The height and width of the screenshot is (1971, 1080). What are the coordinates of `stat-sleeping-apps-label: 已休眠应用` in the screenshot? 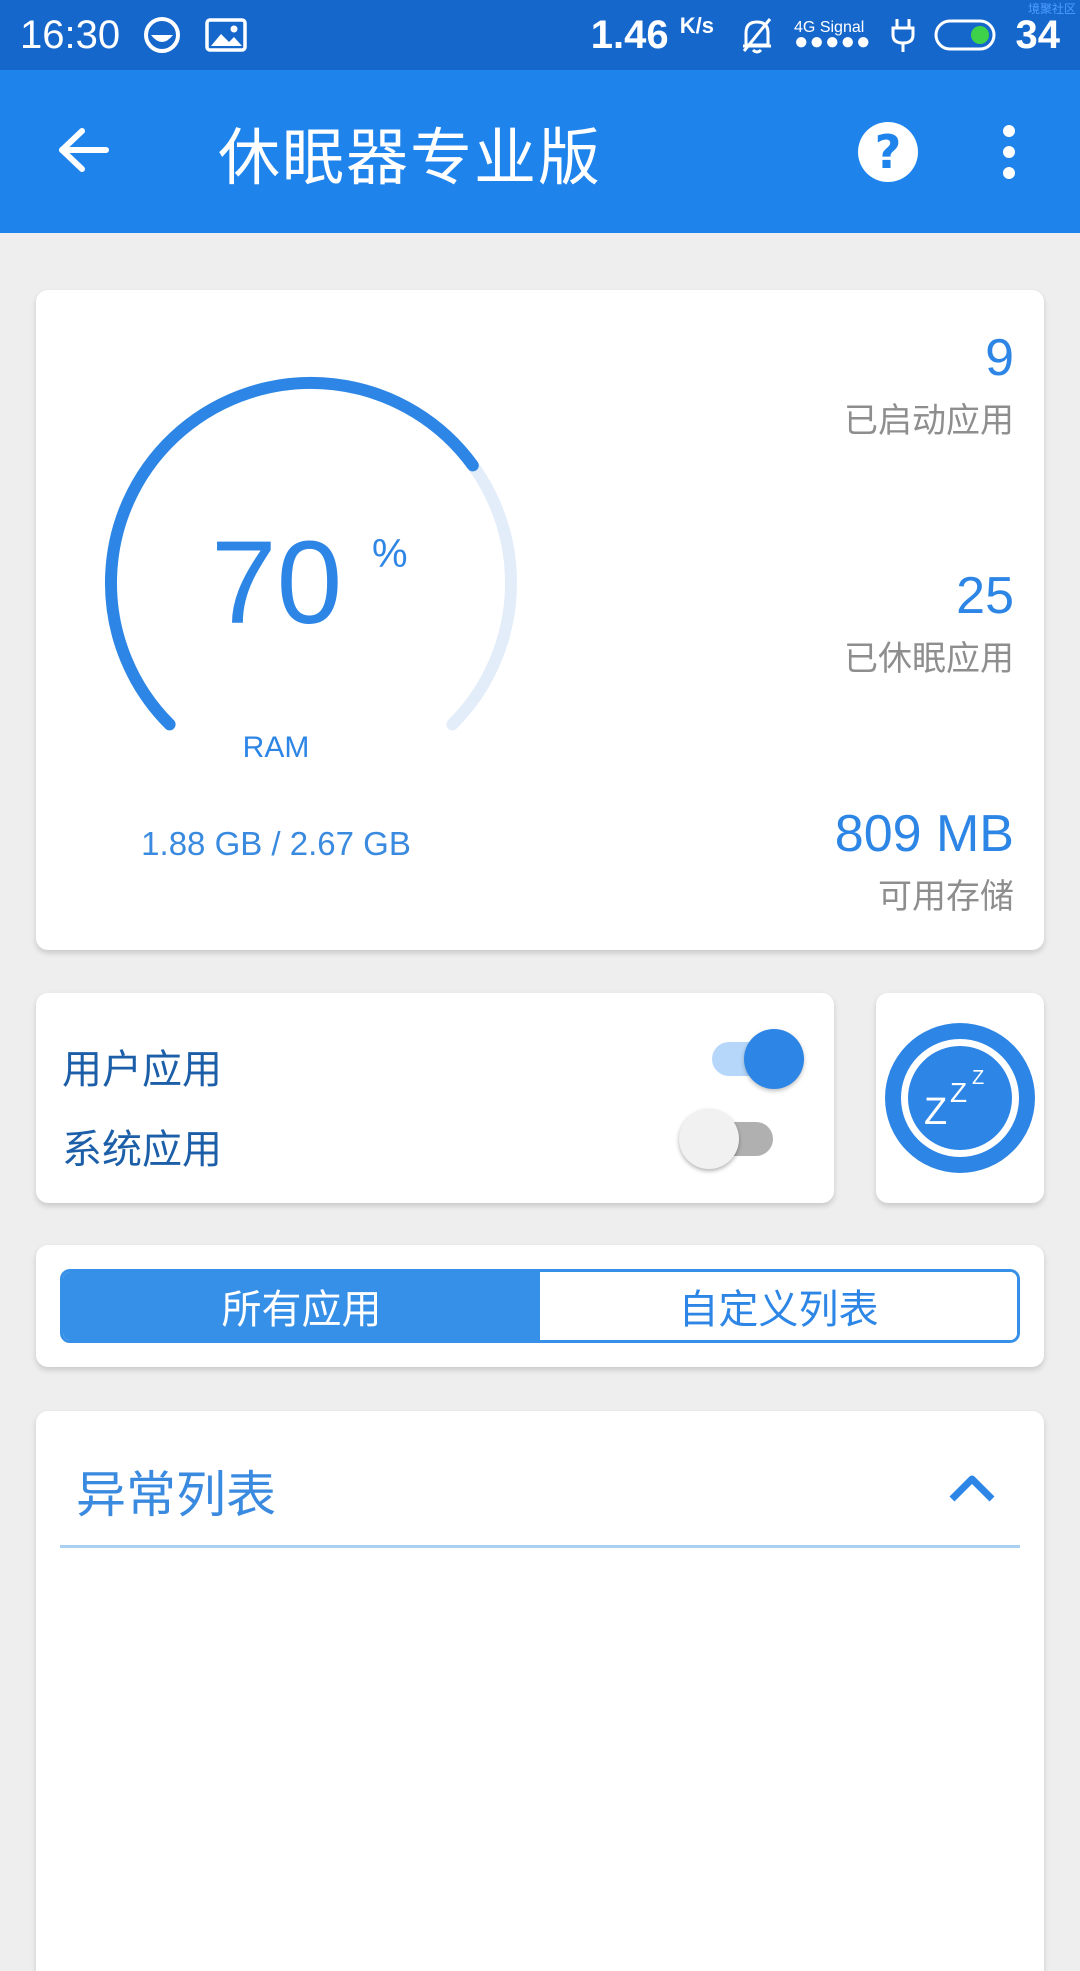 It's located at (929, 659).